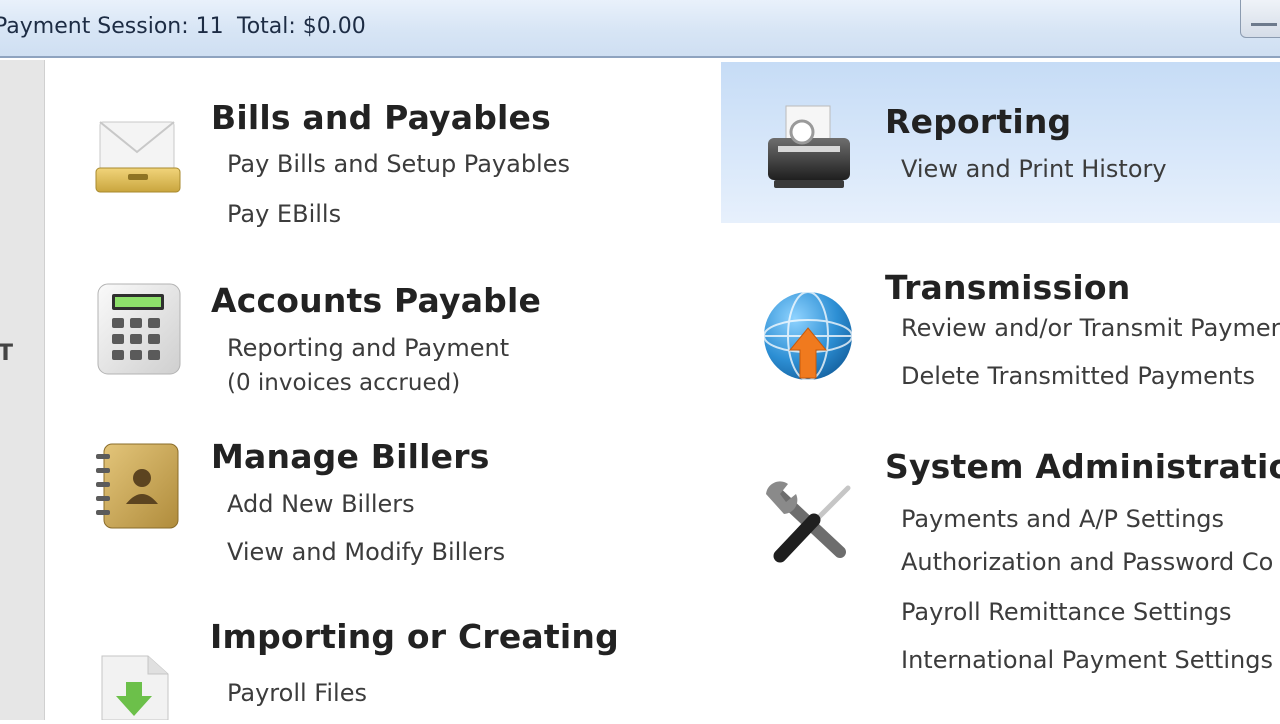 The height and width of the screenshot is (724, 1280). I want to click on bills-and-payables-title: Bills and Payables, so click(381, 117).